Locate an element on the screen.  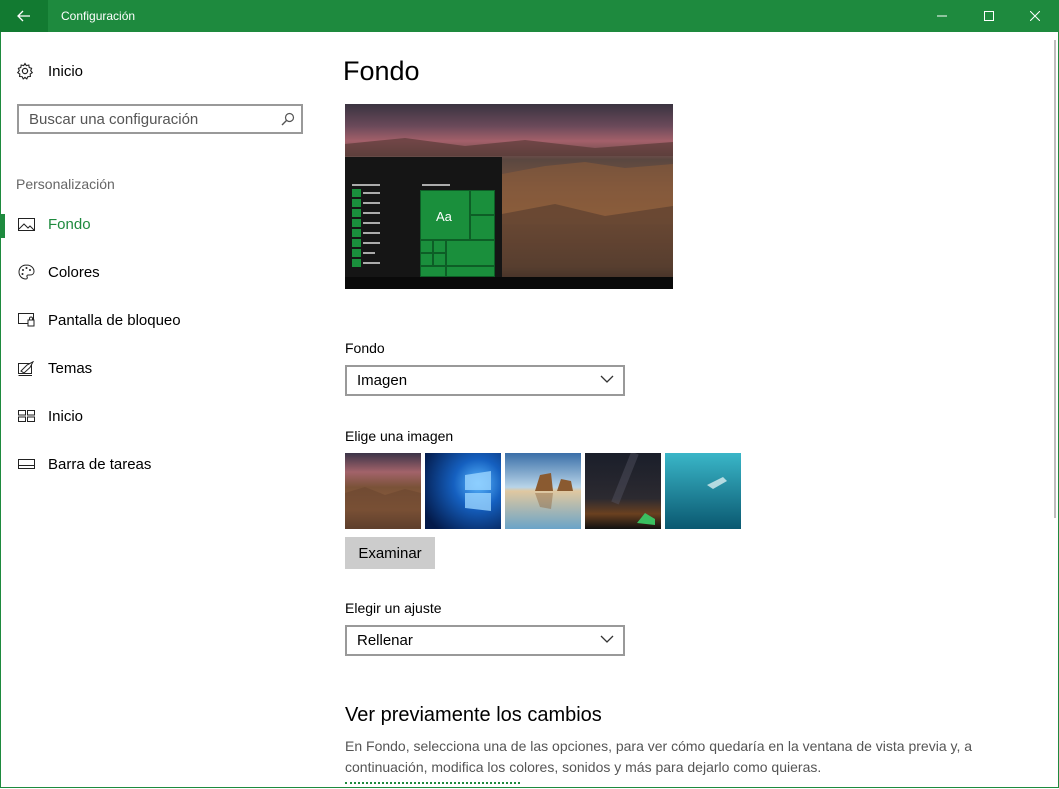
scrollbar is located at coordinates (1055, 279).